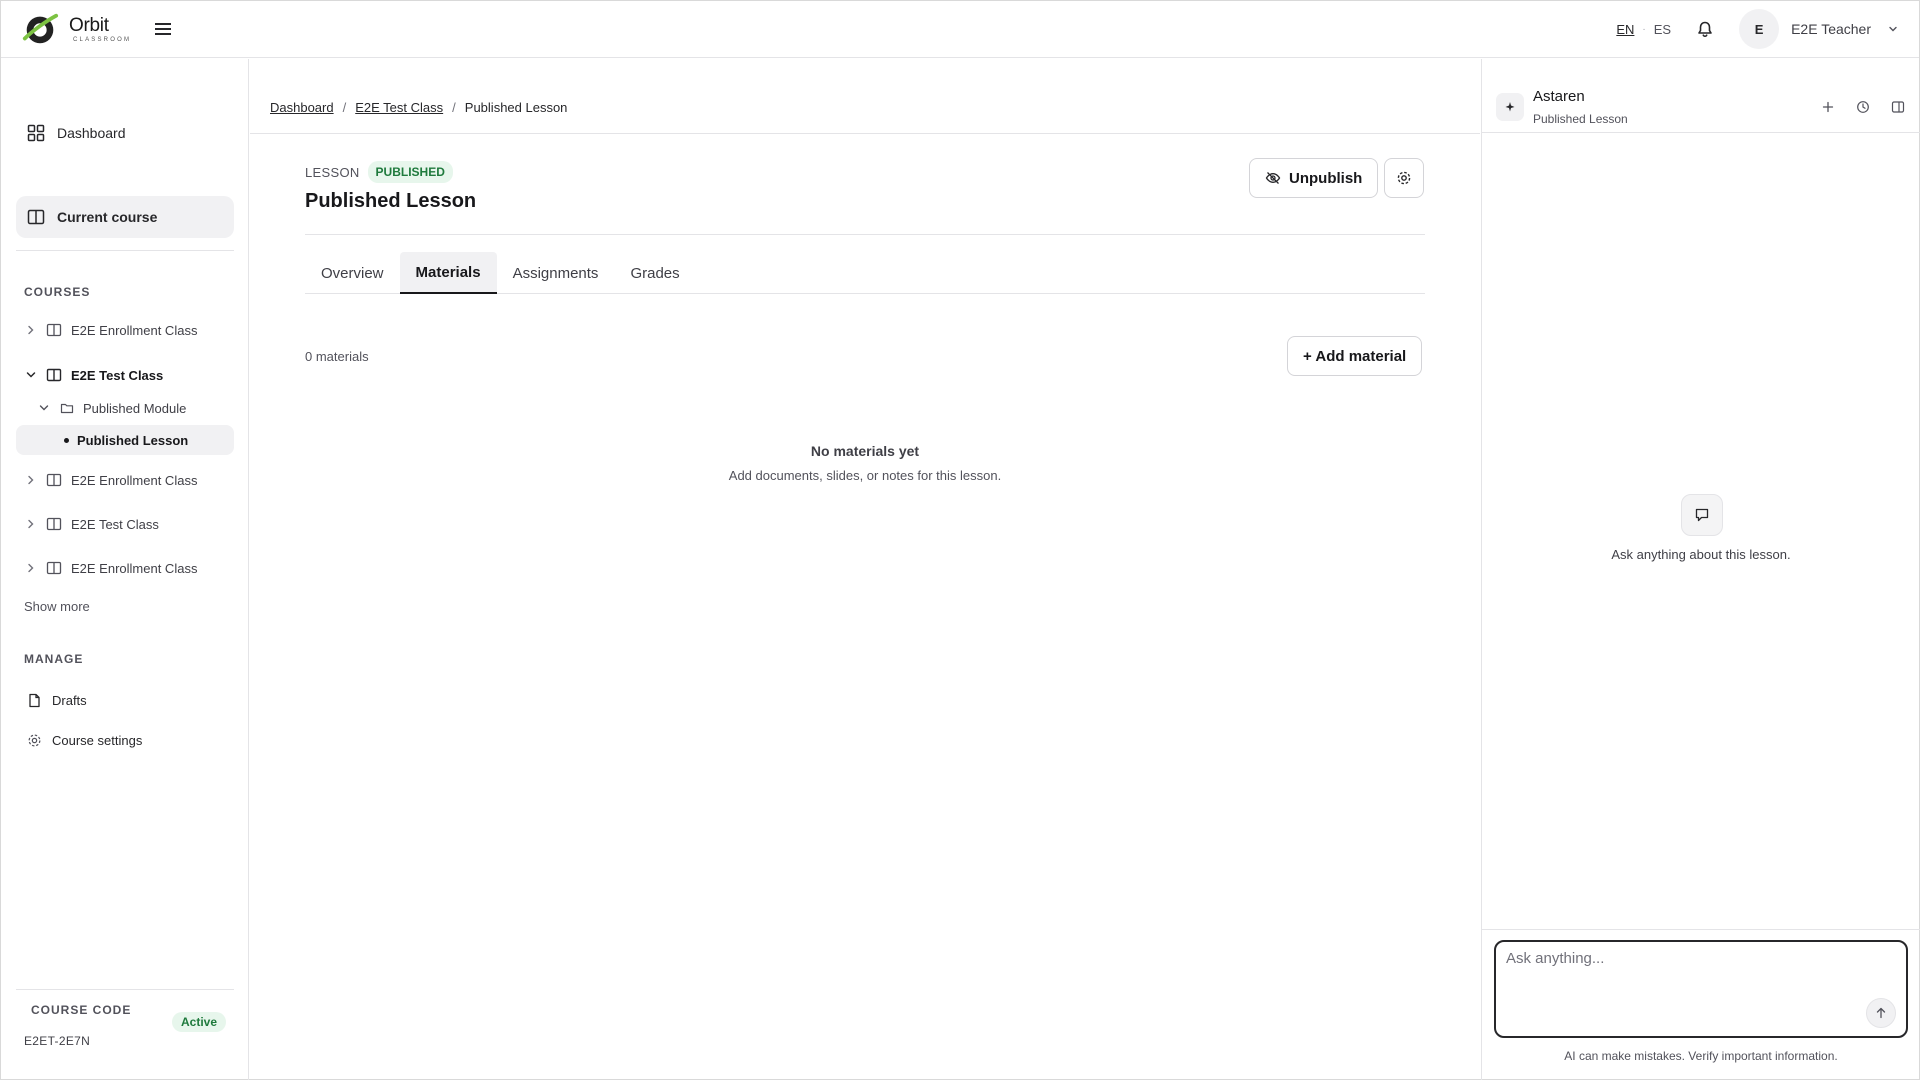  What do you see at coordinates (1355, 356) in the screenshot?
I see `add-material-button: + Add material` at bounding box center [1355, 356].